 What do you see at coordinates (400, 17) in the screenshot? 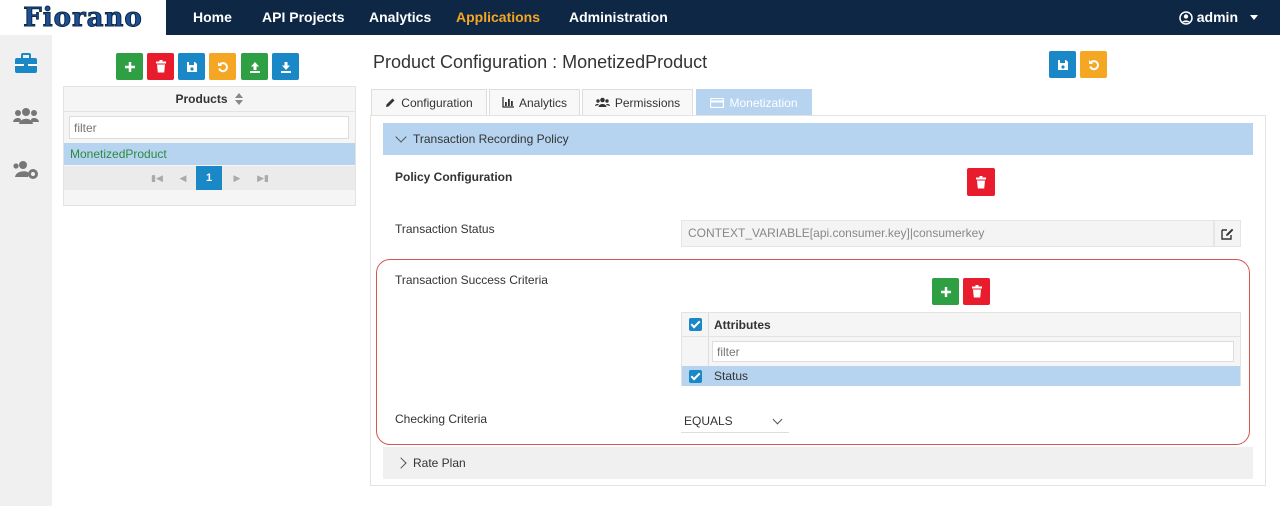
I see `nav-analytics: Analytics` at bounding box center [400, 17].